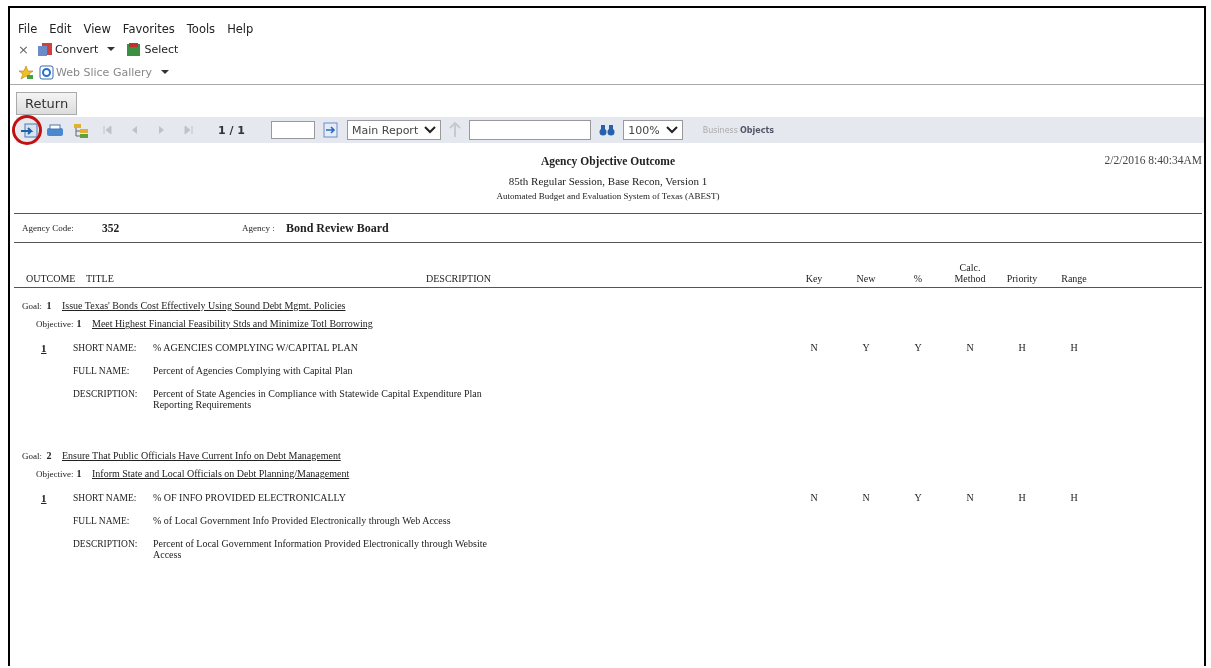 Image resolution: width=1211 pixels, height=668 pixels. Describe the element at coordinates (337, 228) in the screenshot. I see `agency-name: Bond Review Board` at that location.